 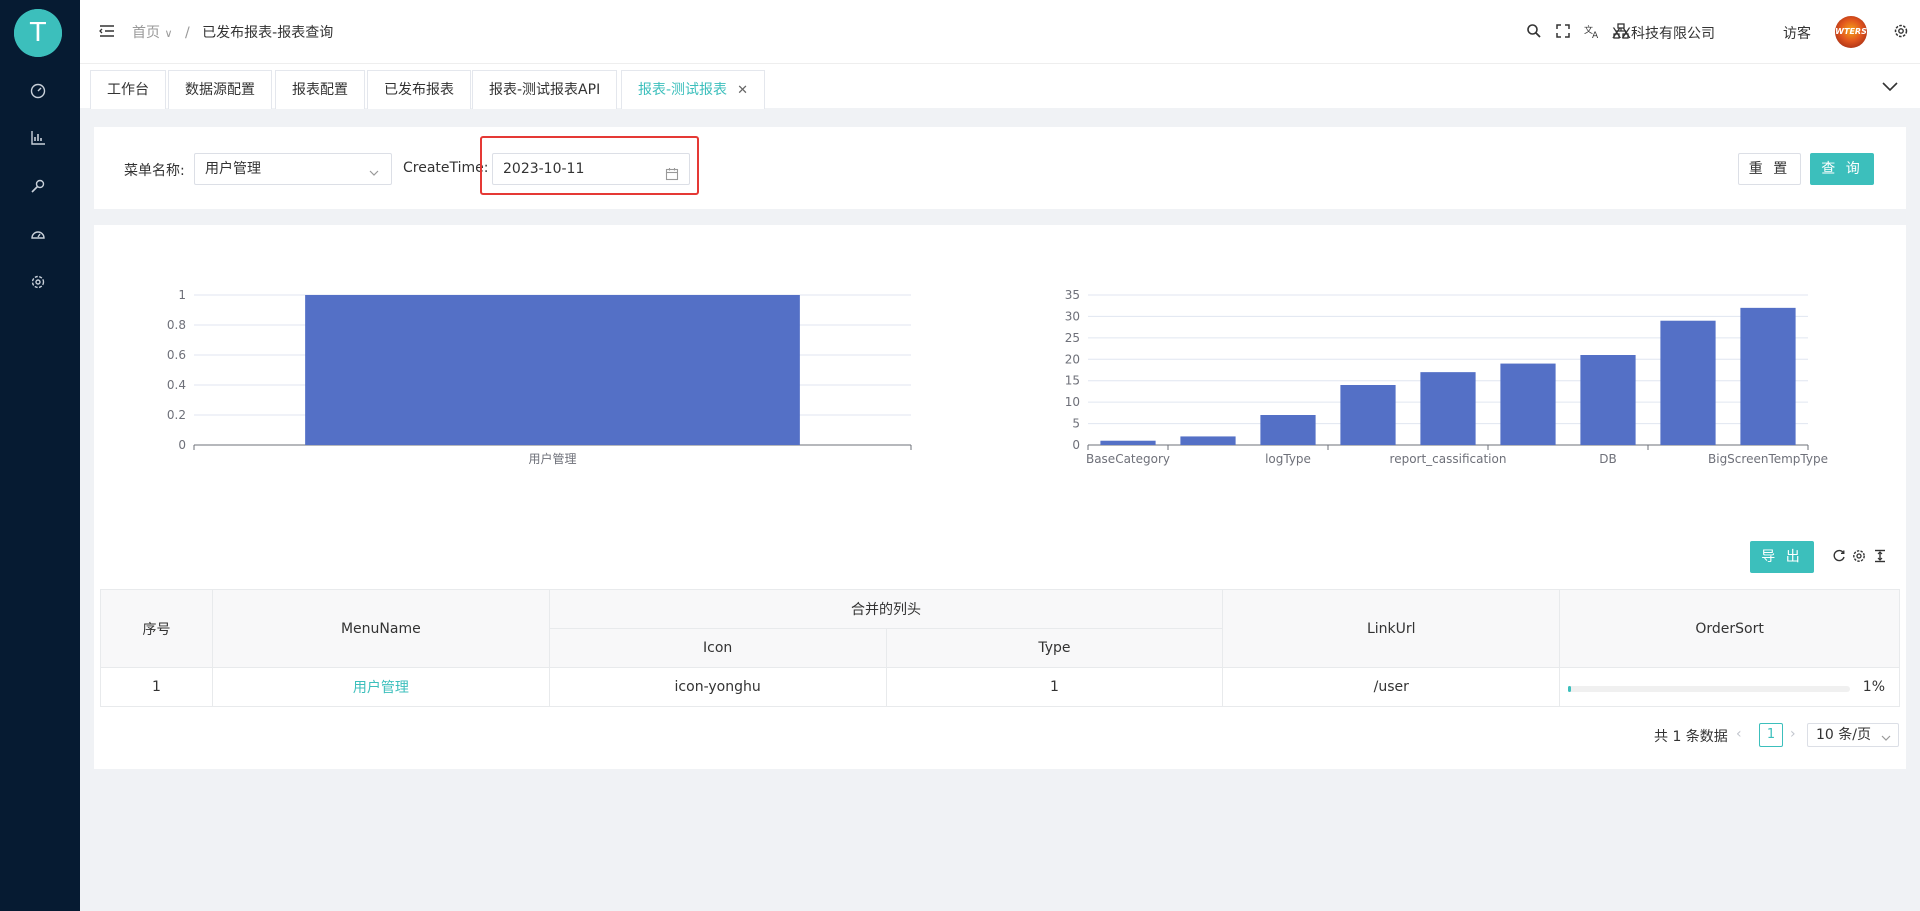 What do you see at coordinates (1739, 734) in the screenshot?
I see `pagination-prev-icon: ‹` at bounding box center [1739, 734].